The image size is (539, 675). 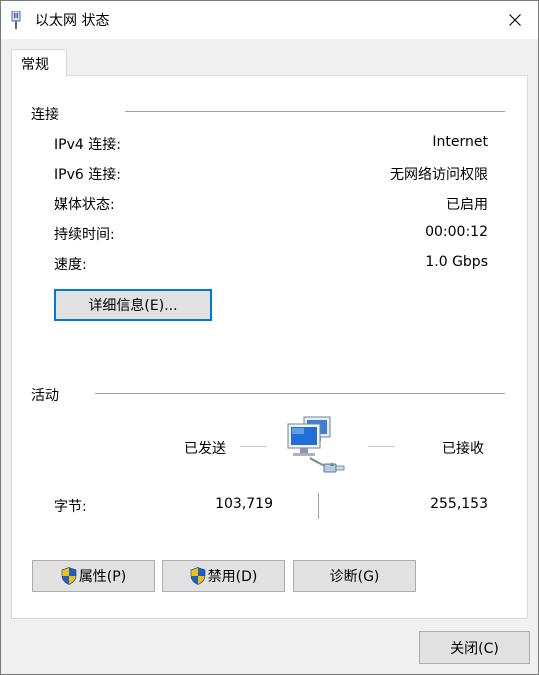 I want to click on received-label: 已接收, so click(x=463, y=449).